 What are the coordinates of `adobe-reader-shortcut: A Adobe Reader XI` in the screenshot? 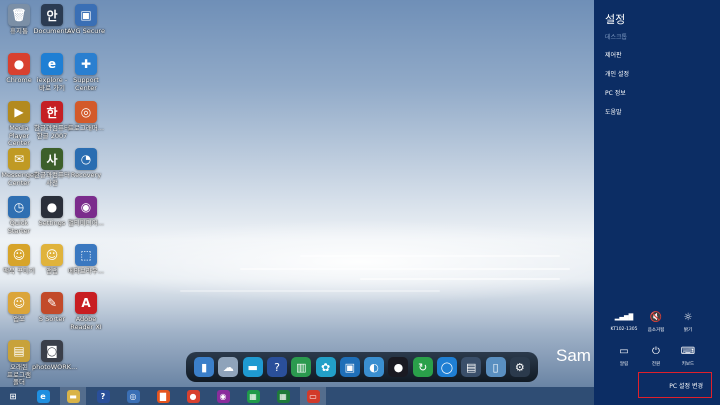 It's located at (86, 311).